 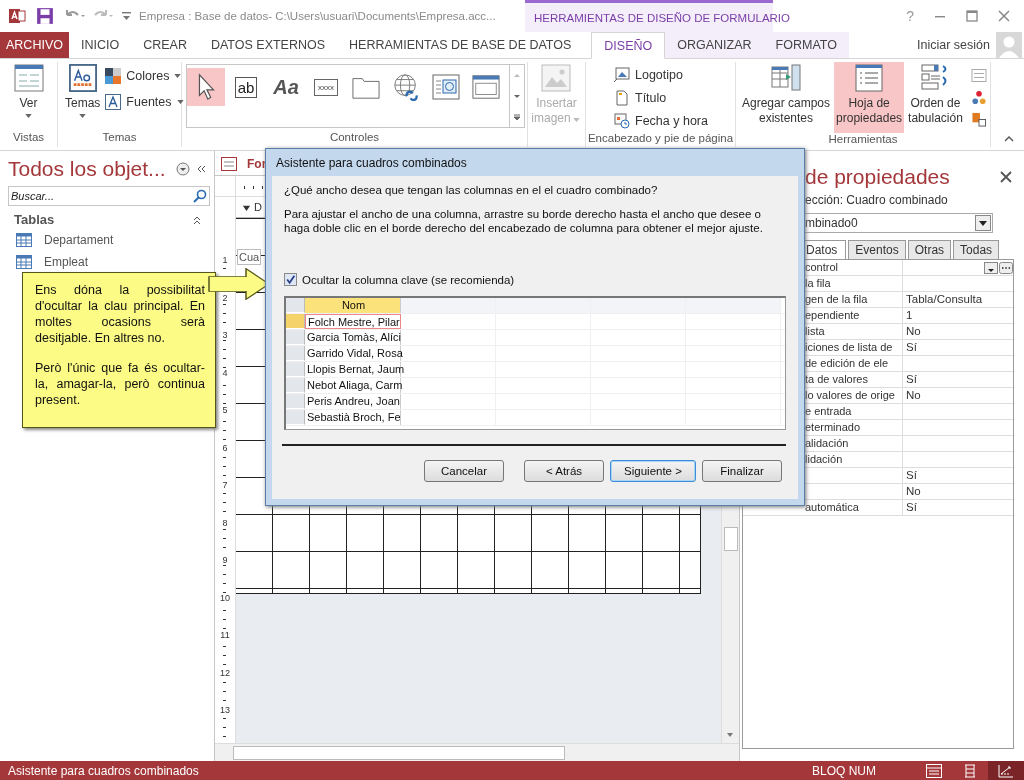 What do you see at coordinates (66, 262) in the screenshot?
I see `table-item: Empleat` at bounding box center [66, 262].